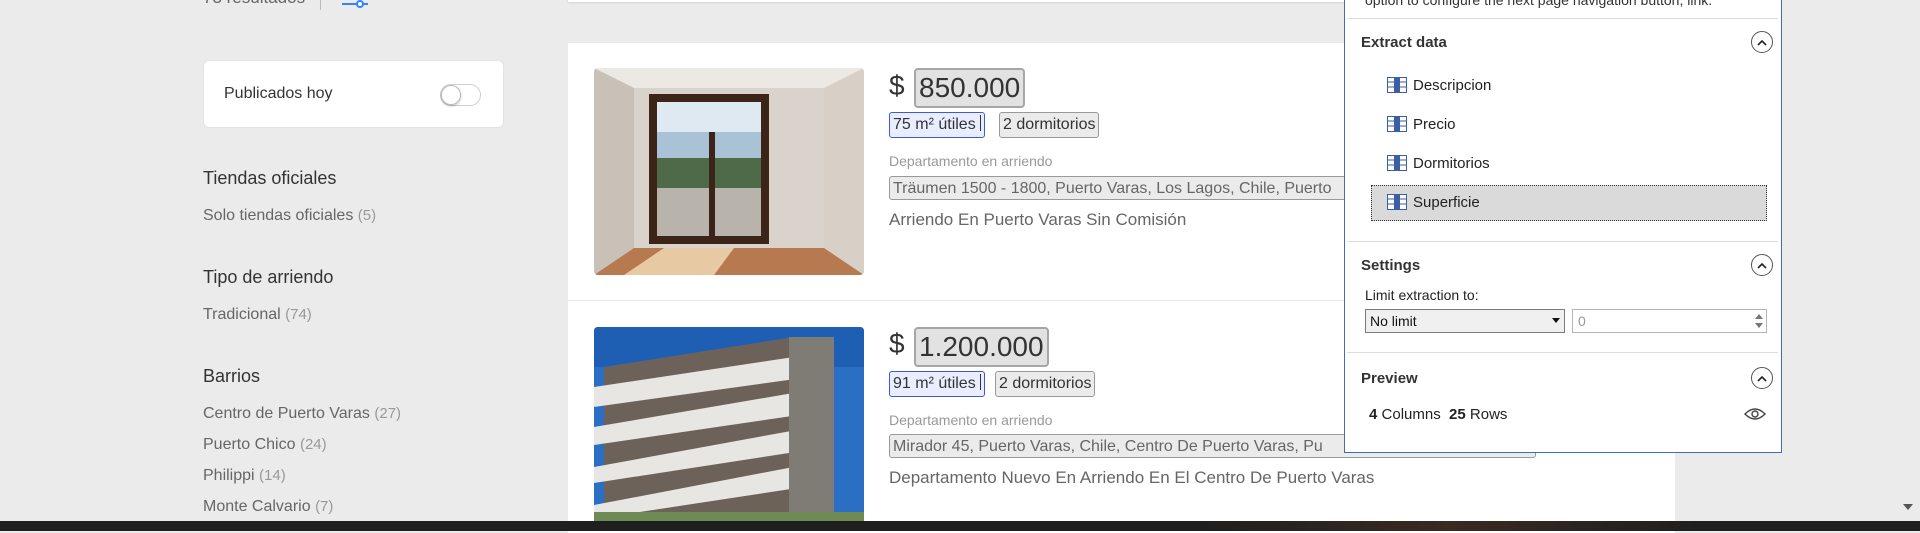 This screenshot has width=1920, height=533. Describe the element at coordinates (1759, 325) in the screenshot. I see `spin-down-icon` at that location.